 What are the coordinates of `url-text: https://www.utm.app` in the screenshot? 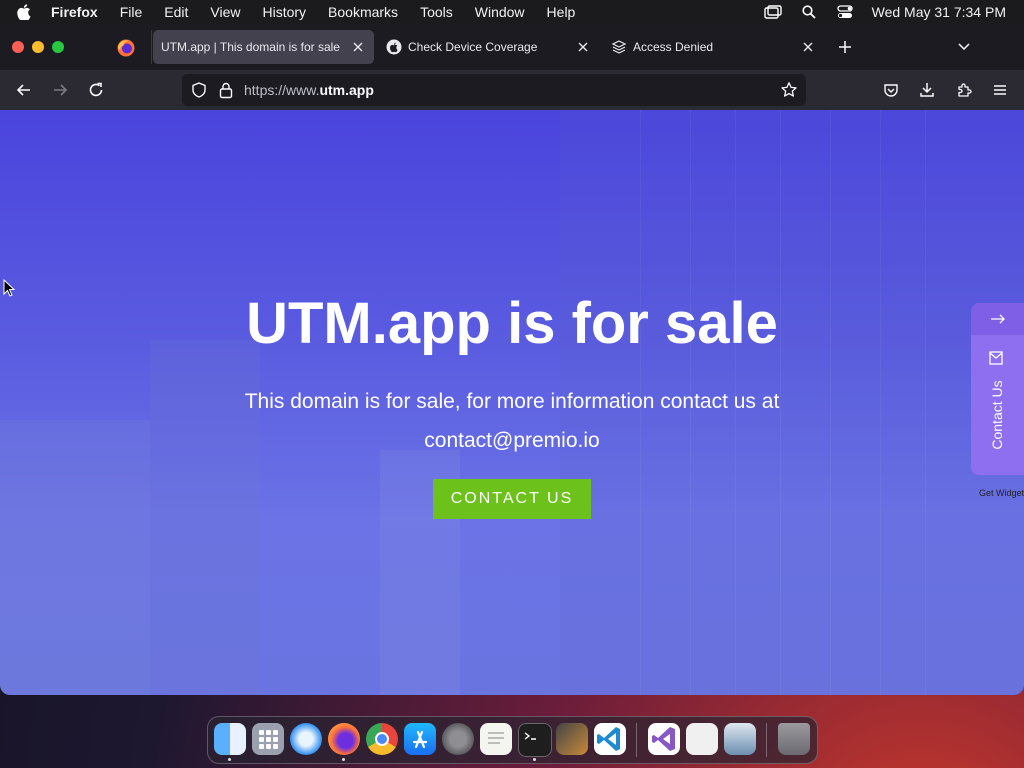 It's located at (309, 90).